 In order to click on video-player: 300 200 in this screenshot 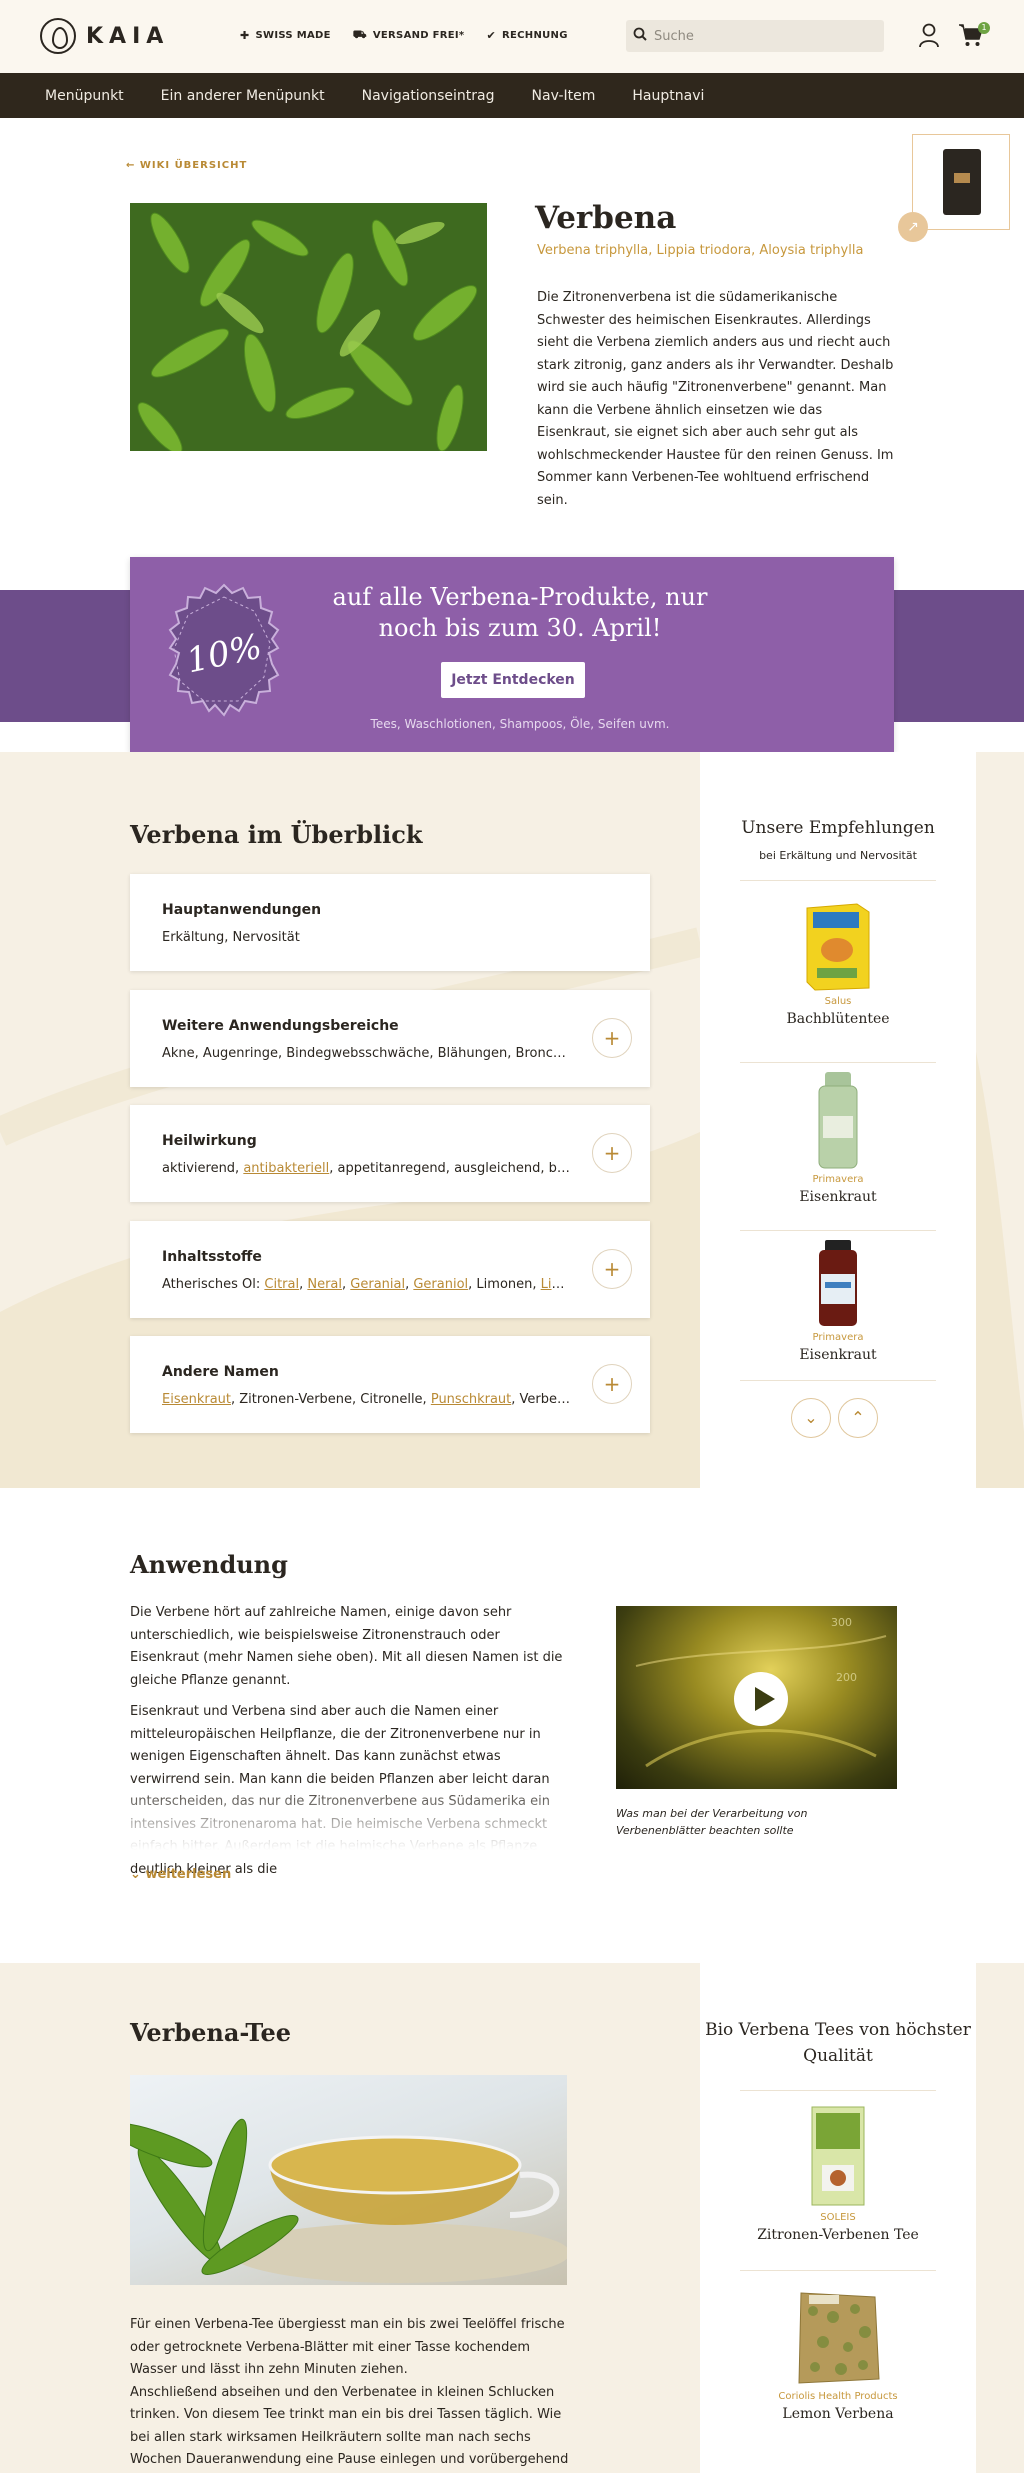, I will do `click(756, 1697)`.